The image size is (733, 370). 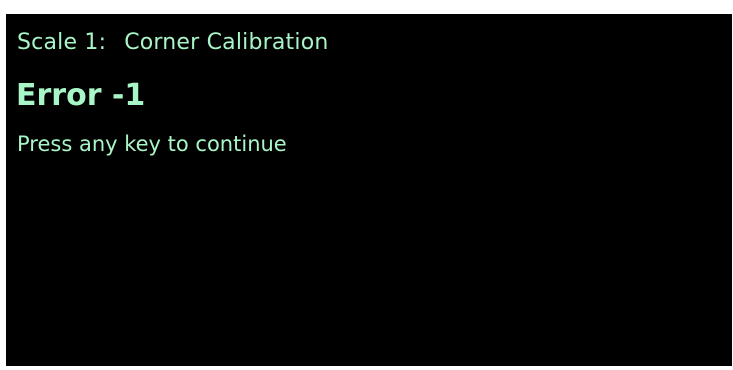 What do you see at coordinates (62, 42) in the screenshot?
I see `scale-label: Scale 1:` at bounding box center [62, 42].